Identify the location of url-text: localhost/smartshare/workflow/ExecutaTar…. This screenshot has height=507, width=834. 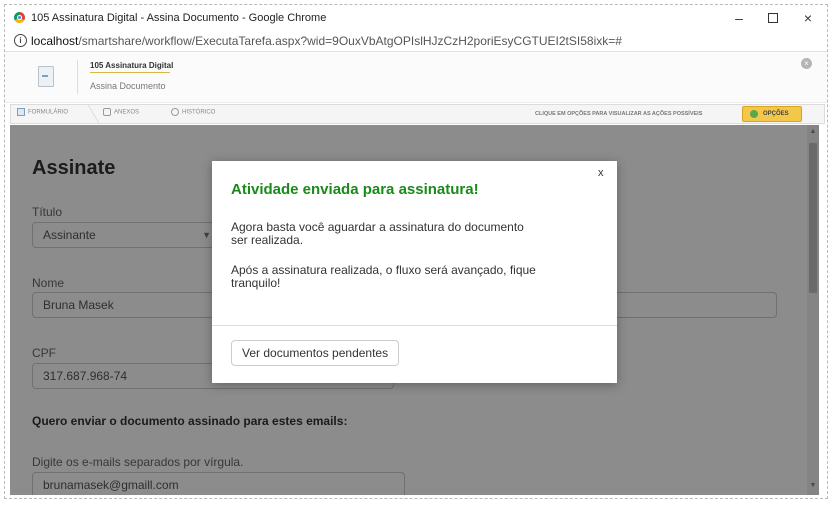
(326, 41).